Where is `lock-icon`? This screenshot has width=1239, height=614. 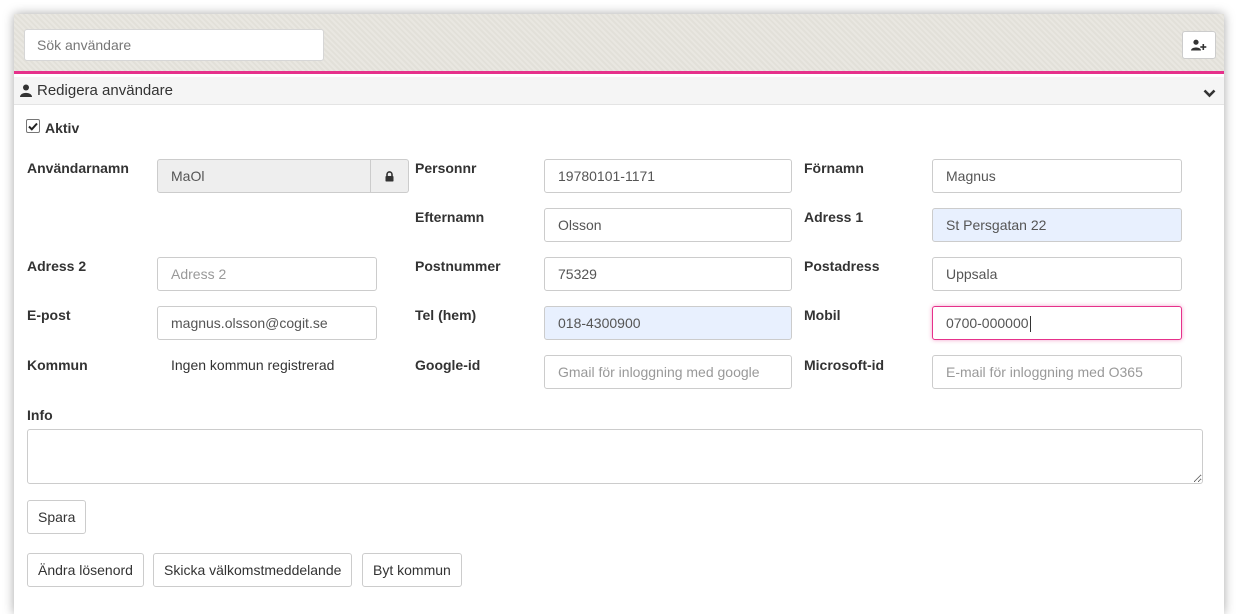
lock-icon is located at coordinates (389, 175).